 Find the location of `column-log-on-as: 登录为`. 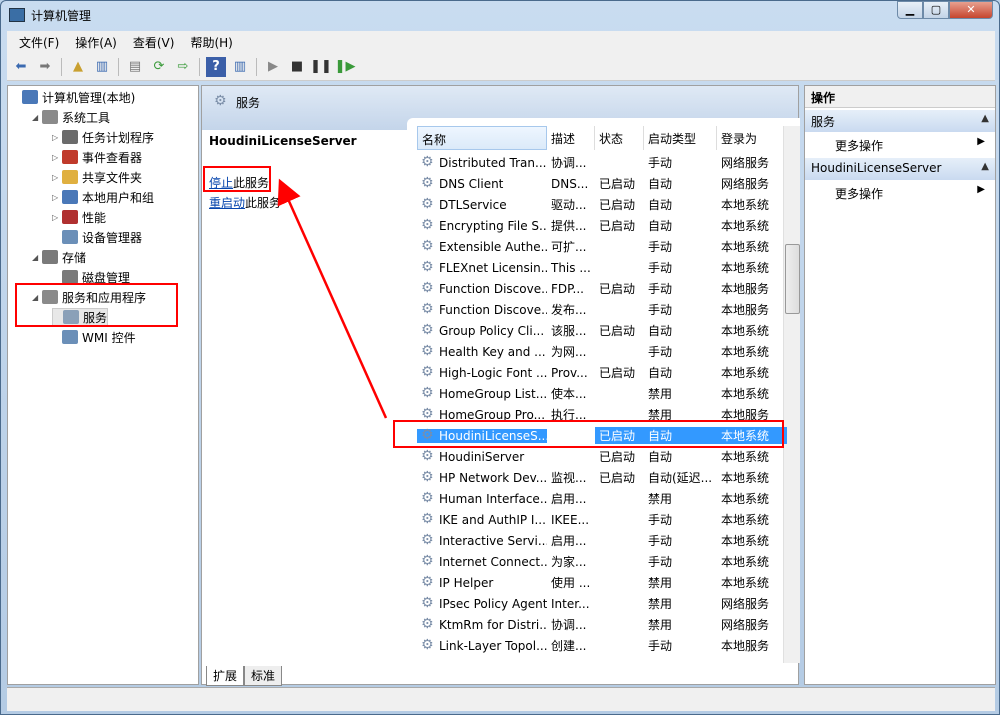

column-log-on-as: 登录为 is located at coordinates (752, 138).